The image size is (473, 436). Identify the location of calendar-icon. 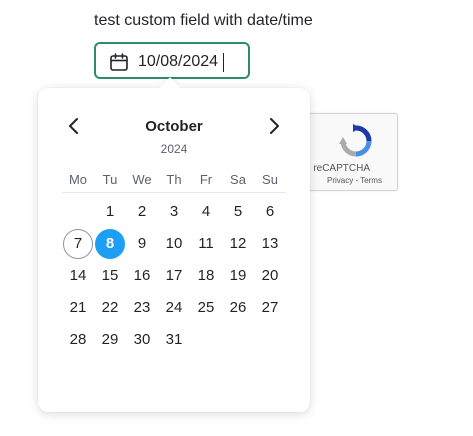
(119, 62).